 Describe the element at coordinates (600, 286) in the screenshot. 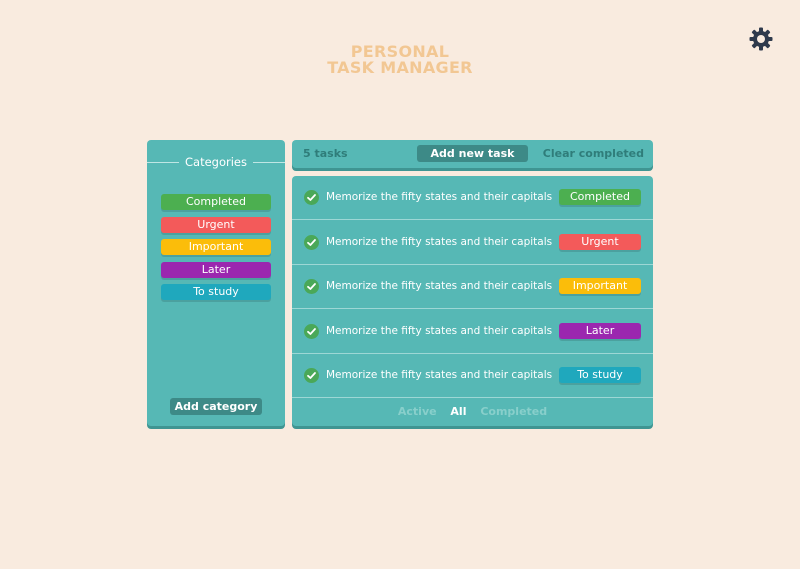

I see `task-tag: Important` at that location.